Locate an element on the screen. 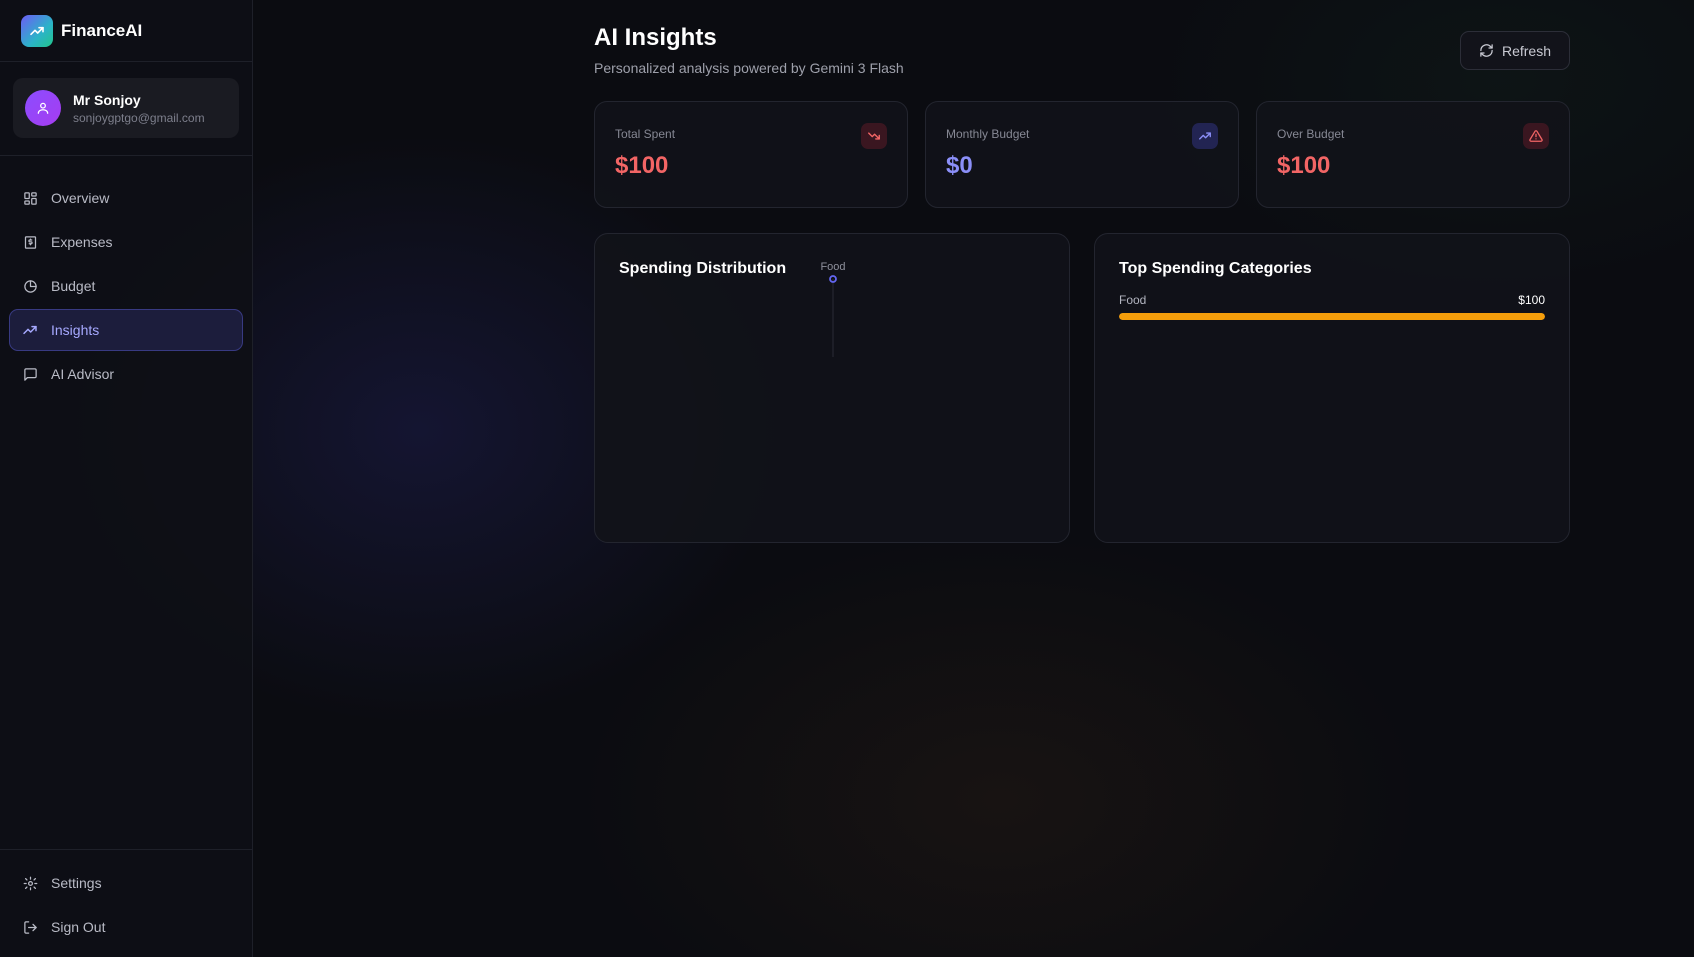  message-square-icon is located at coordinates (30, 374).